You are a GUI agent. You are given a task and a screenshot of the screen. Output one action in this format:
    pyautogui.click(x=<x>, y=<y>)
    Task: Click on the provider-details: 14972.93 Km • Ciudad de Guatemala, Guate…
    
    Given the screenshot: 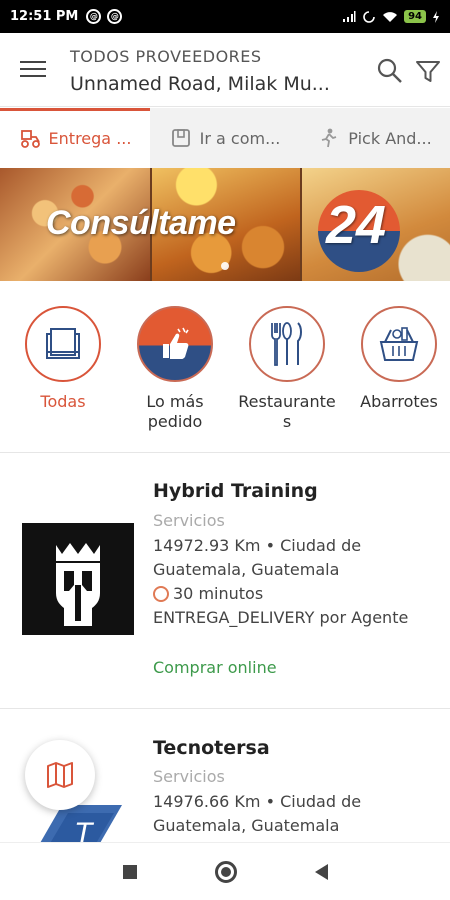 What is the action you would take?
    pyautogui.click(x=293, y=582)
    